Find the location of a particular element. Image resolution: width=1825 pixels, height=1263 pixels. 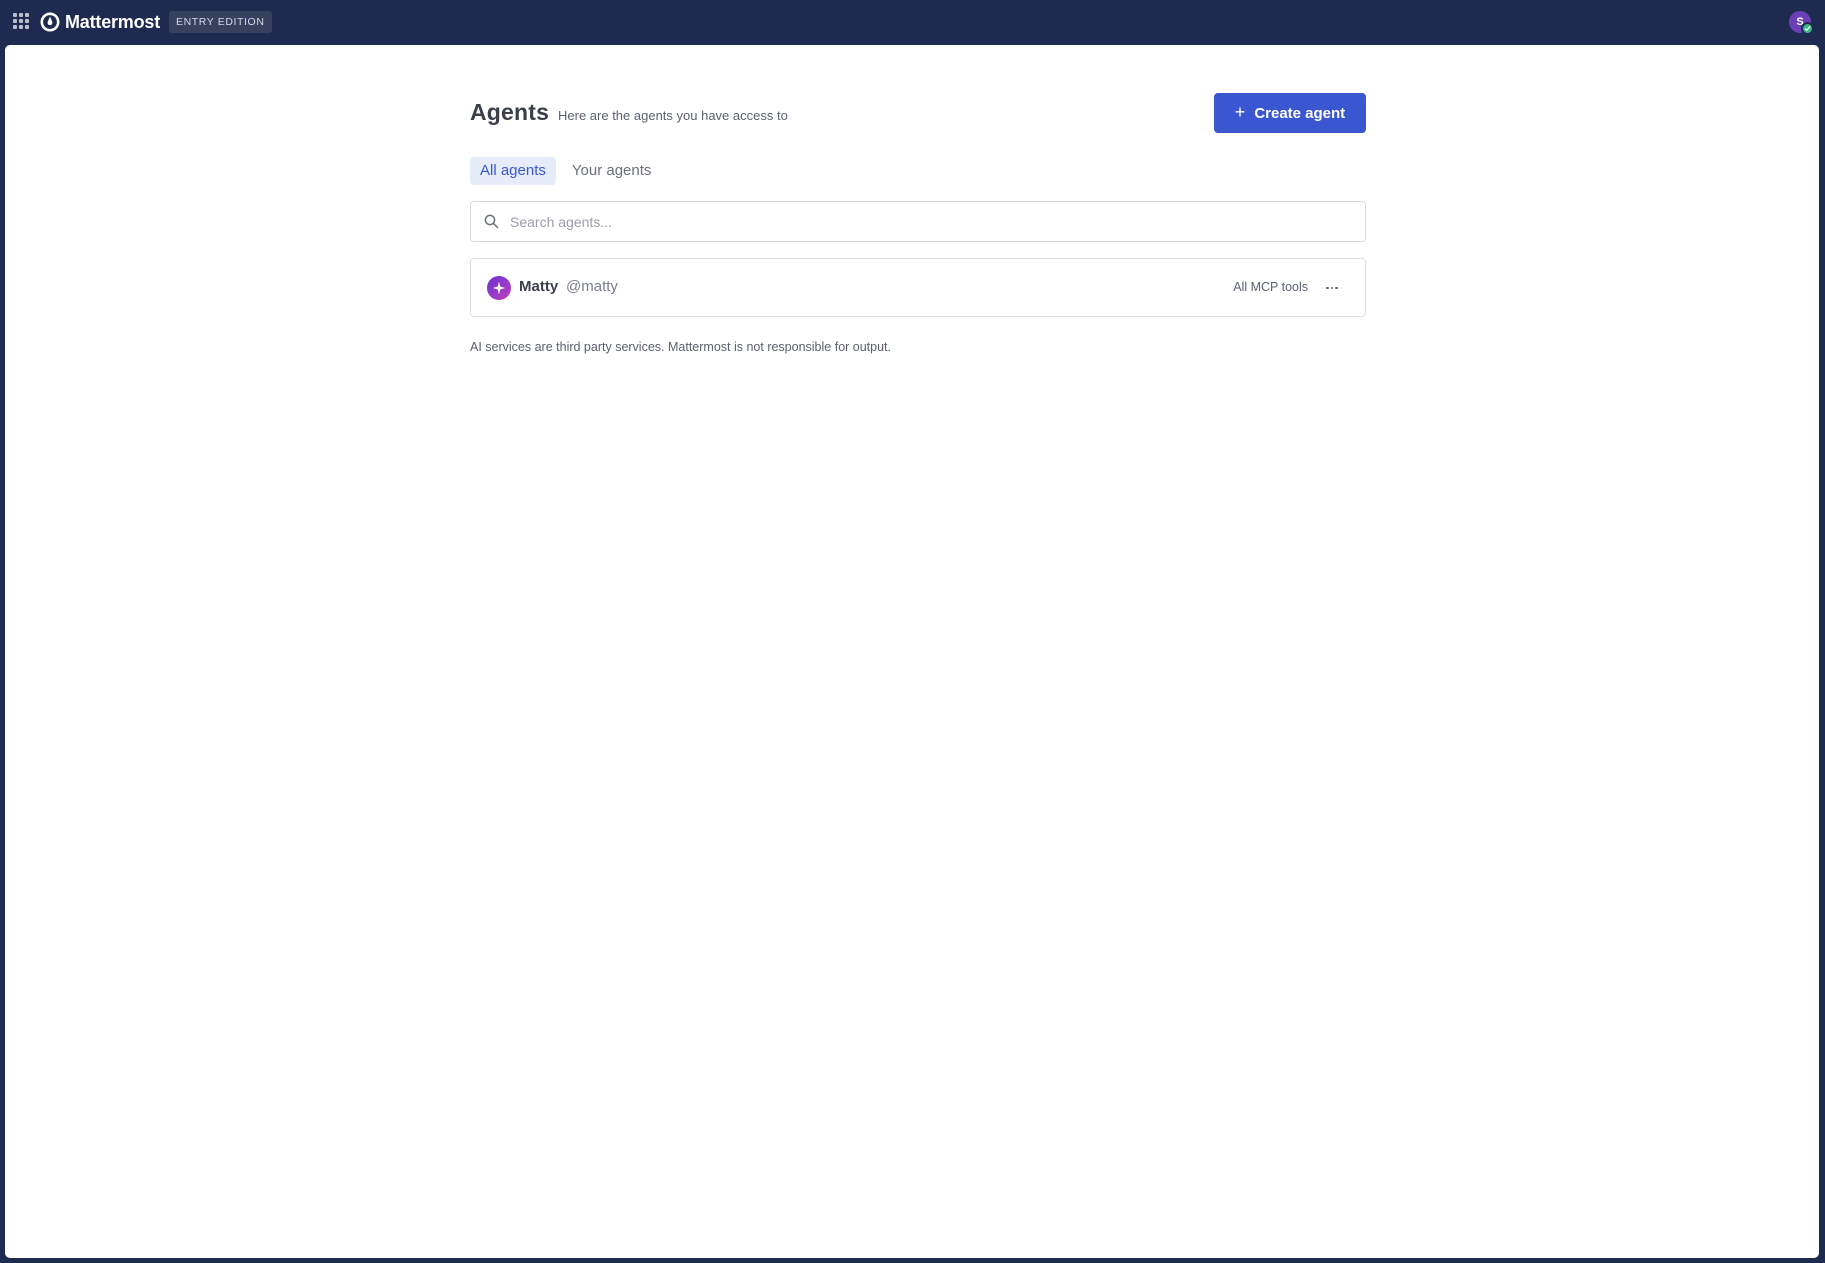

agent-avatar is located at coordinates (499, 288).